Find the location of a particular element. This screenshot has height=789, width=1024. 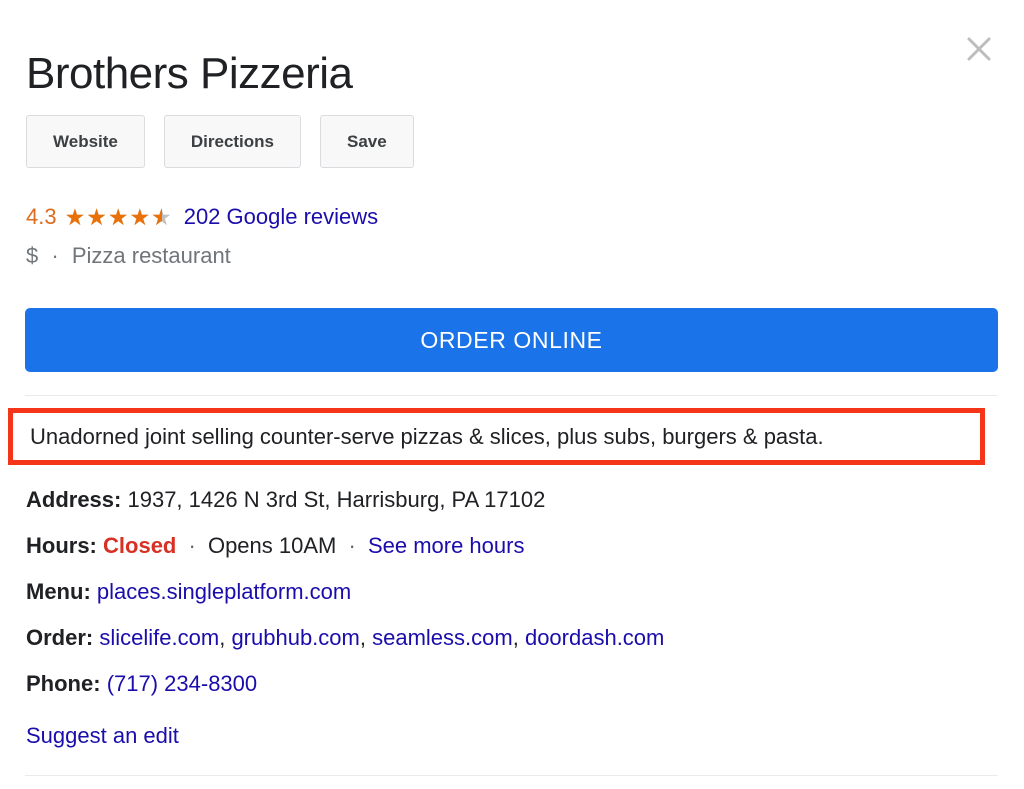

address-label: Address: is located at coordinates (74, 499).